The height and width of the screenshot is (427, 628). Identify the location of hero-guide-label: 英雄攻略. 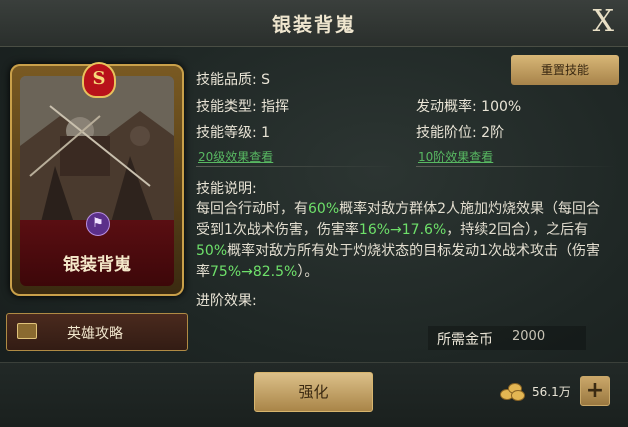
(95, 334).